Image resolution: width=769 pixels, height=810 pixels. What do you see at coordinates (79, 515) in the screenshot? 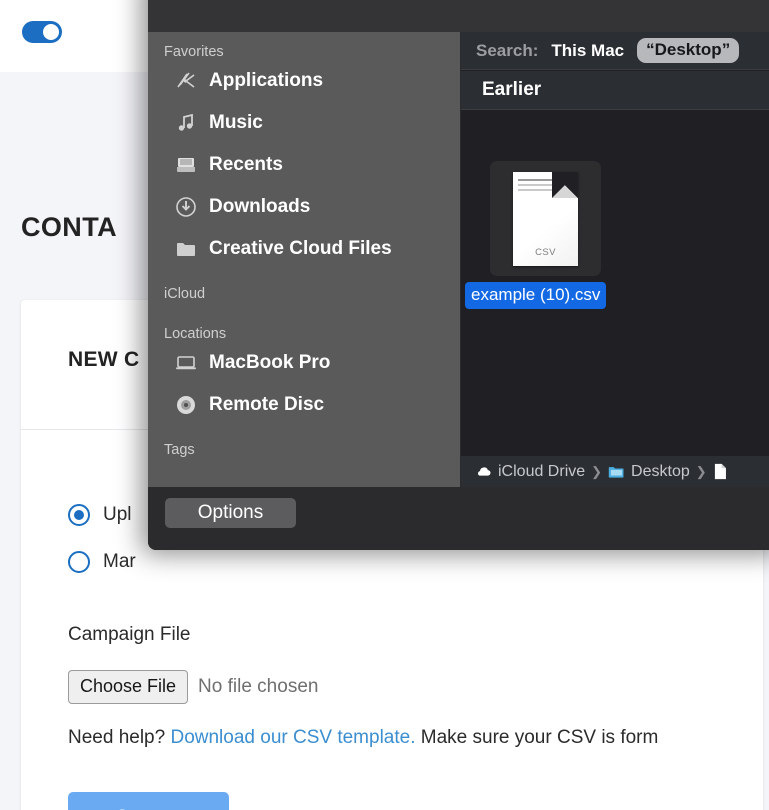
I see `radio-upload-input` at bounding box center [79, 515].